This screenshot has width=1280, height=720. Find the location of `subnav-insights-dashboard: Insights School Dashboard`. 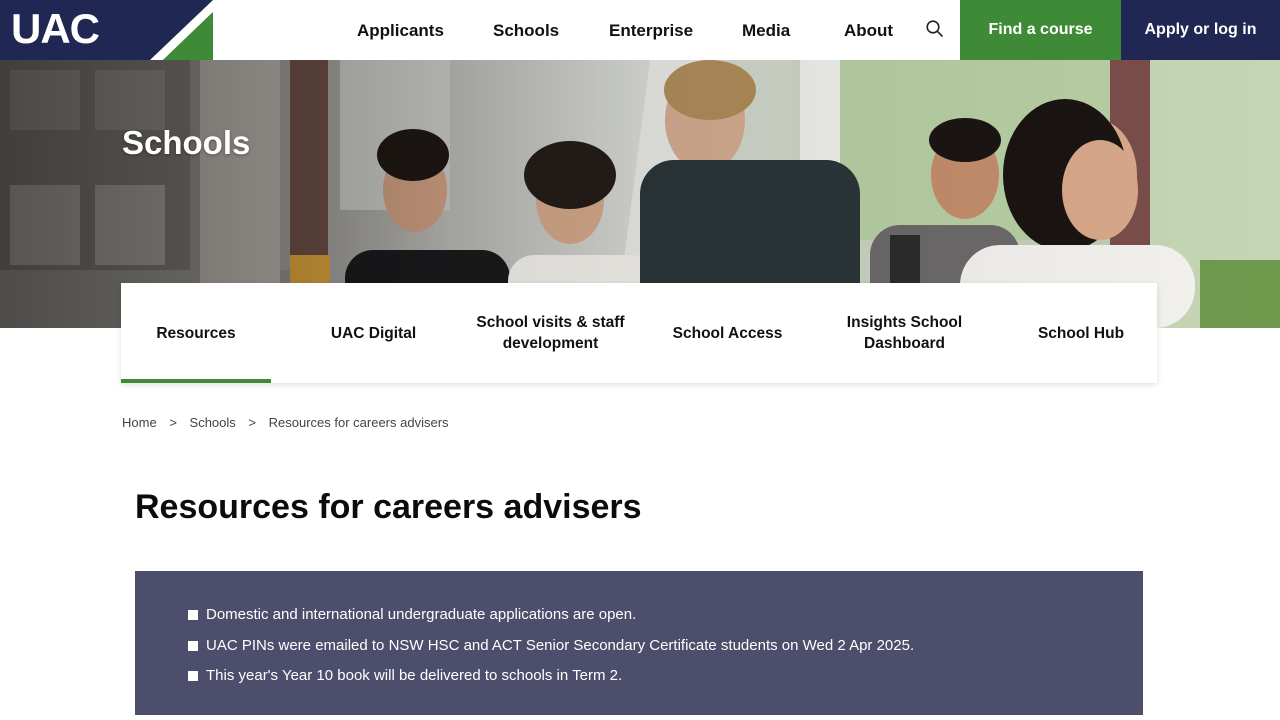

subnav-insights-dashboard: Insights School Dashboard is located at coordinates (904, 333).